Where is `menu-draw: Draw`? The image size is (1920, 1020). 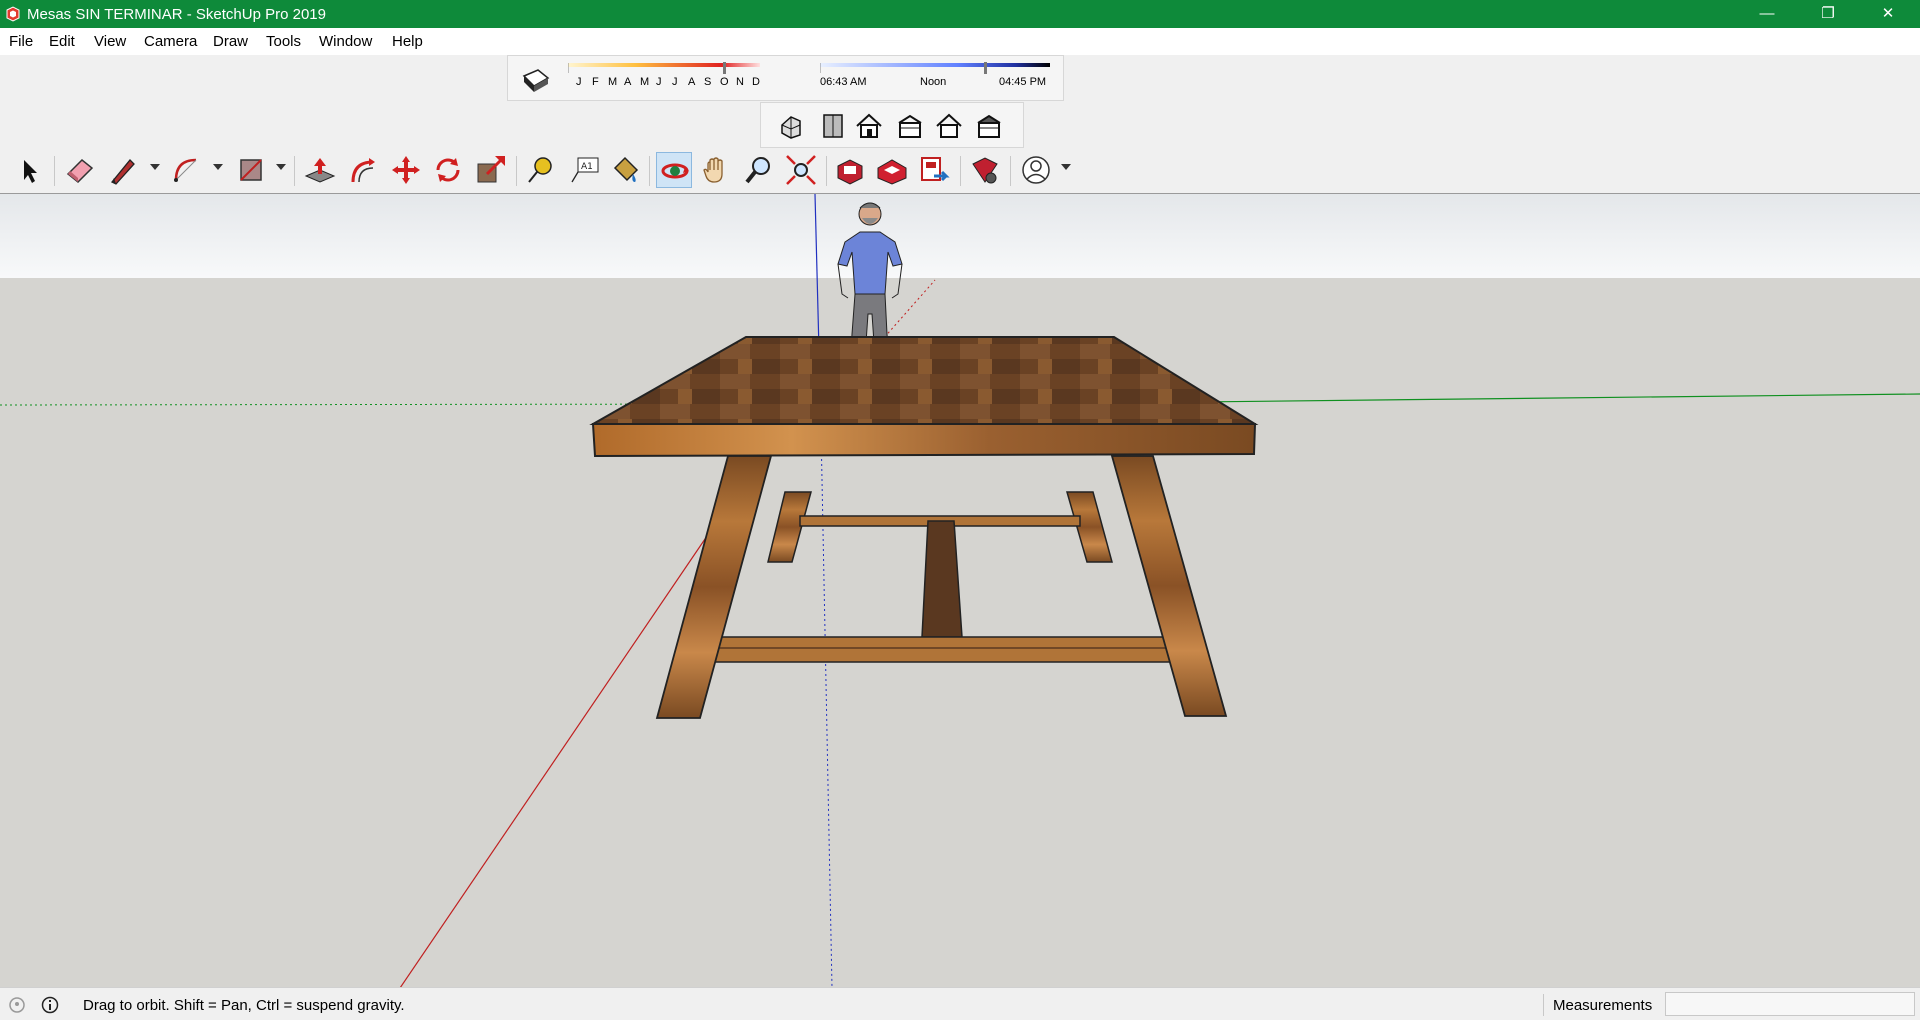 menu-draw: Draw is located at coordinates (230, 41).